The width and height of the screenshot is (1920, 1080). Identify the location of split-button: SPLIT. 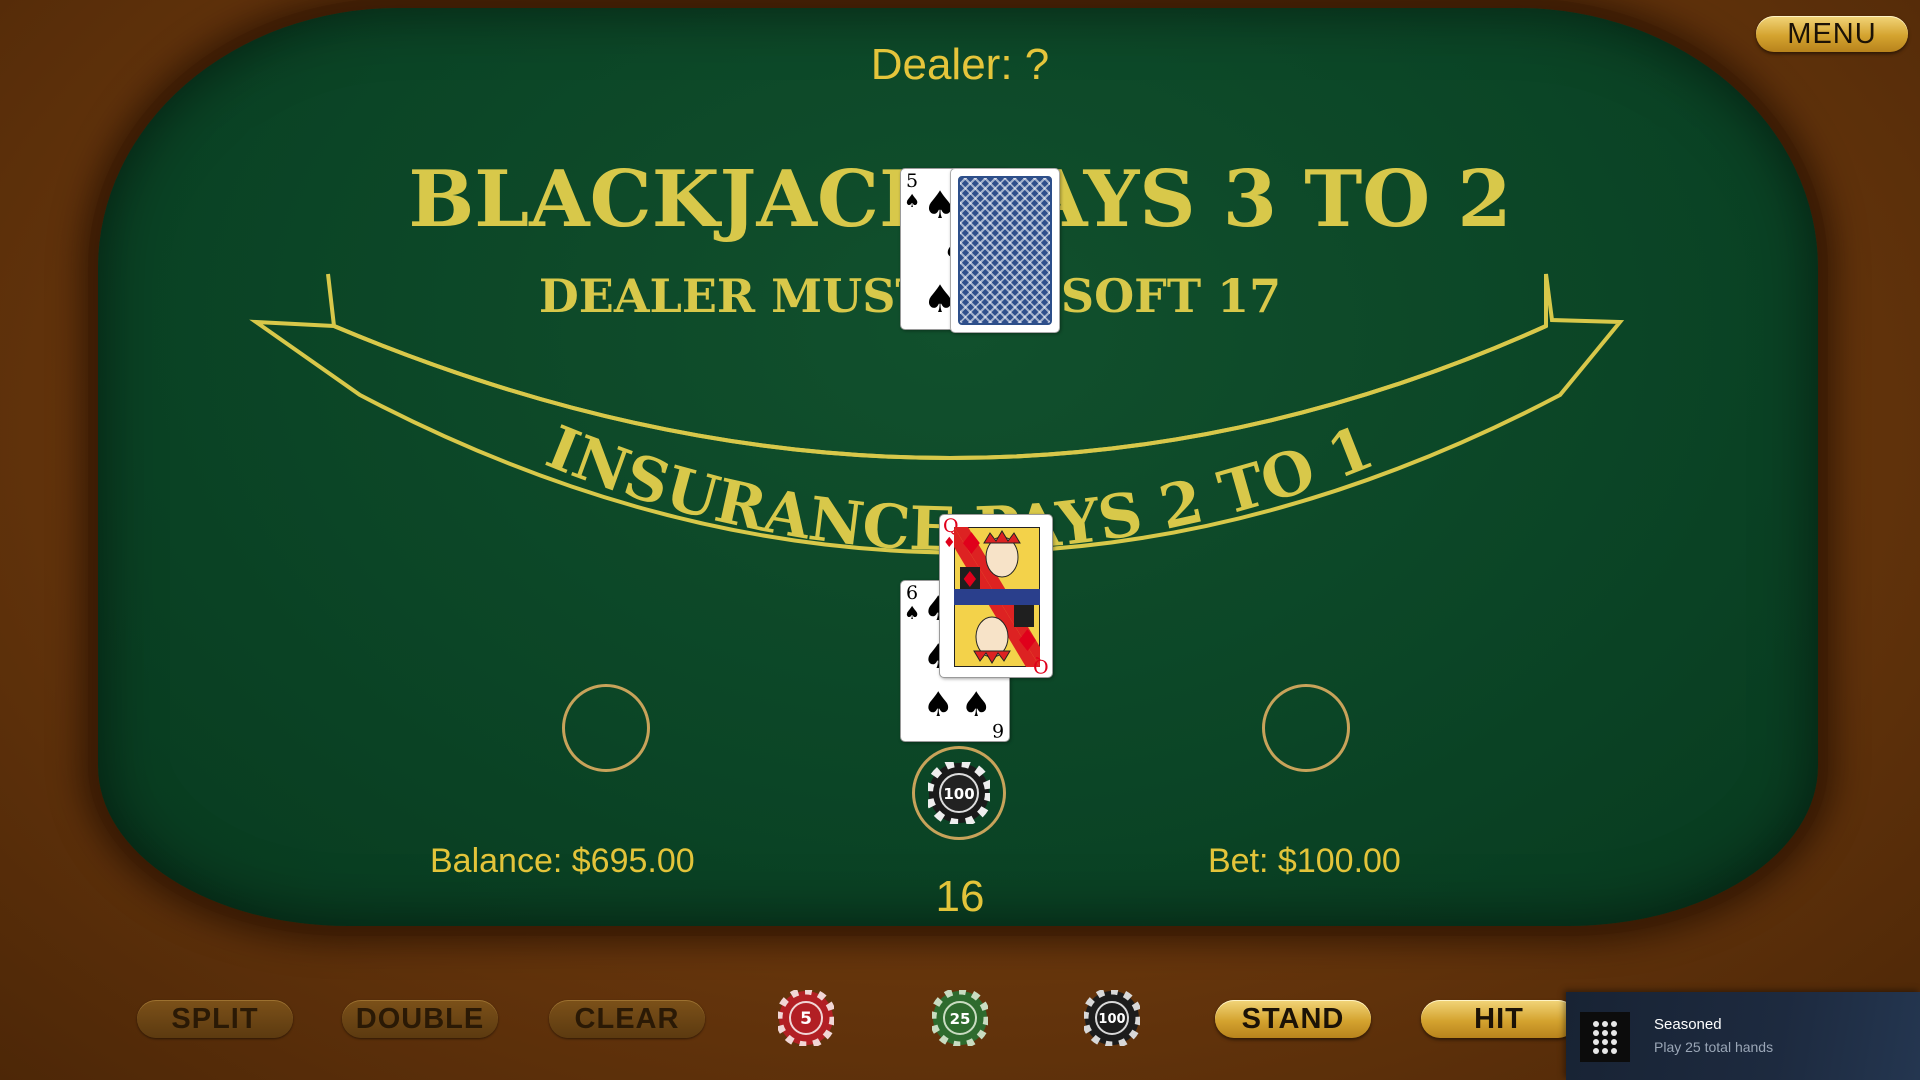
(215, 1019).